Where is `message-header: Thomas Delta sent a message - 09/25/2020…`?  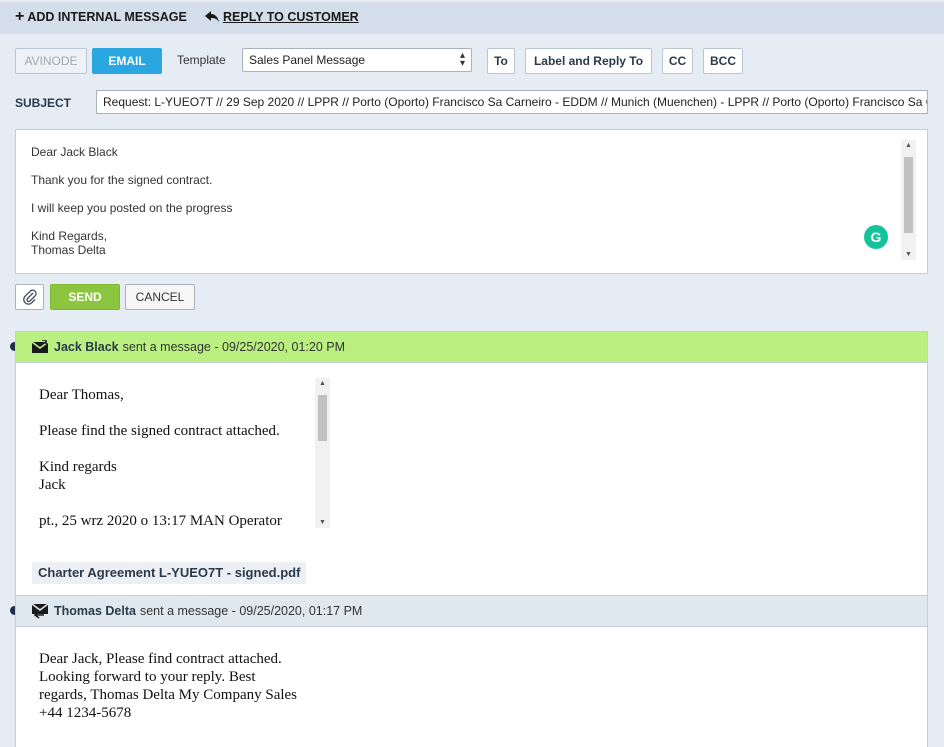
message-header: Thomas Delta sent a message - 09/25/2020… is located at coordinates (471, 611).